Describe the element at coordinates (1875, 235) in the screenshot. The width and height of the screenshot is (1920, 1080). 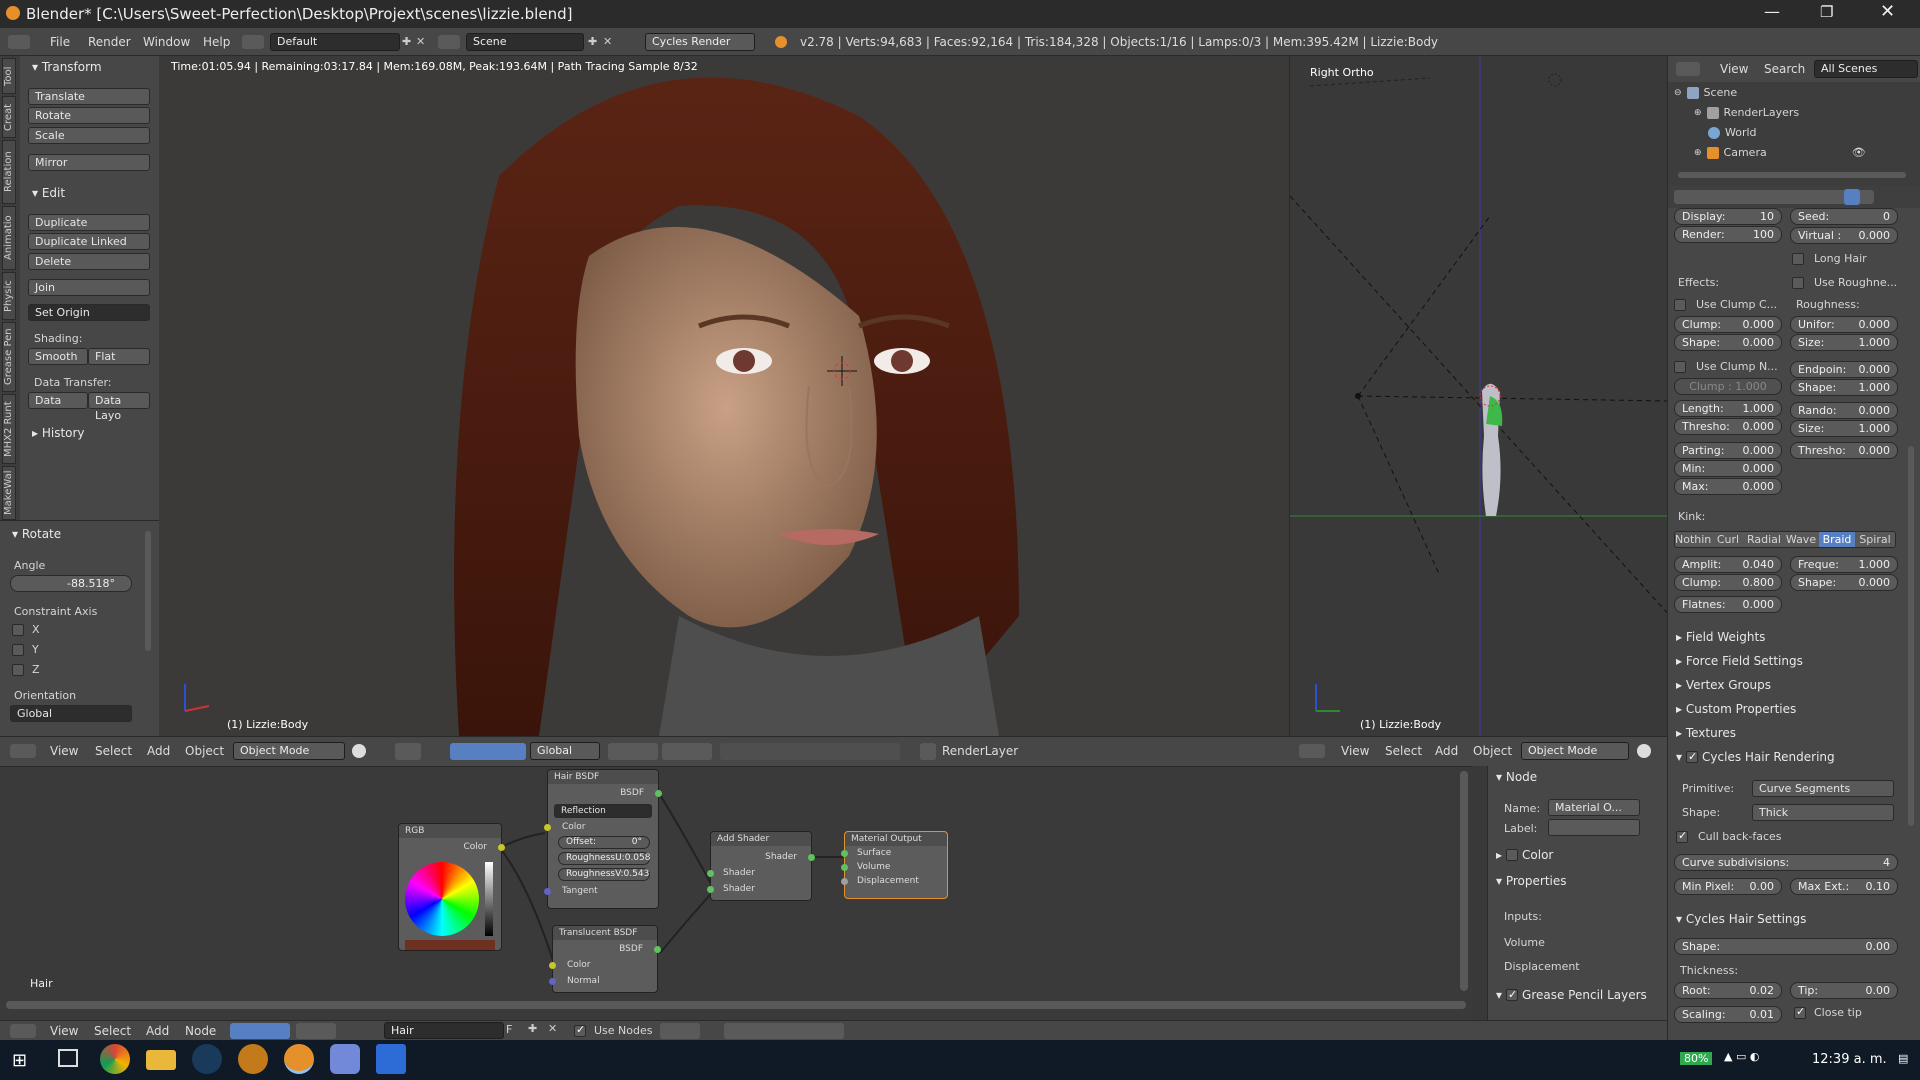
I see `virtual-value: 0.000` at that location.